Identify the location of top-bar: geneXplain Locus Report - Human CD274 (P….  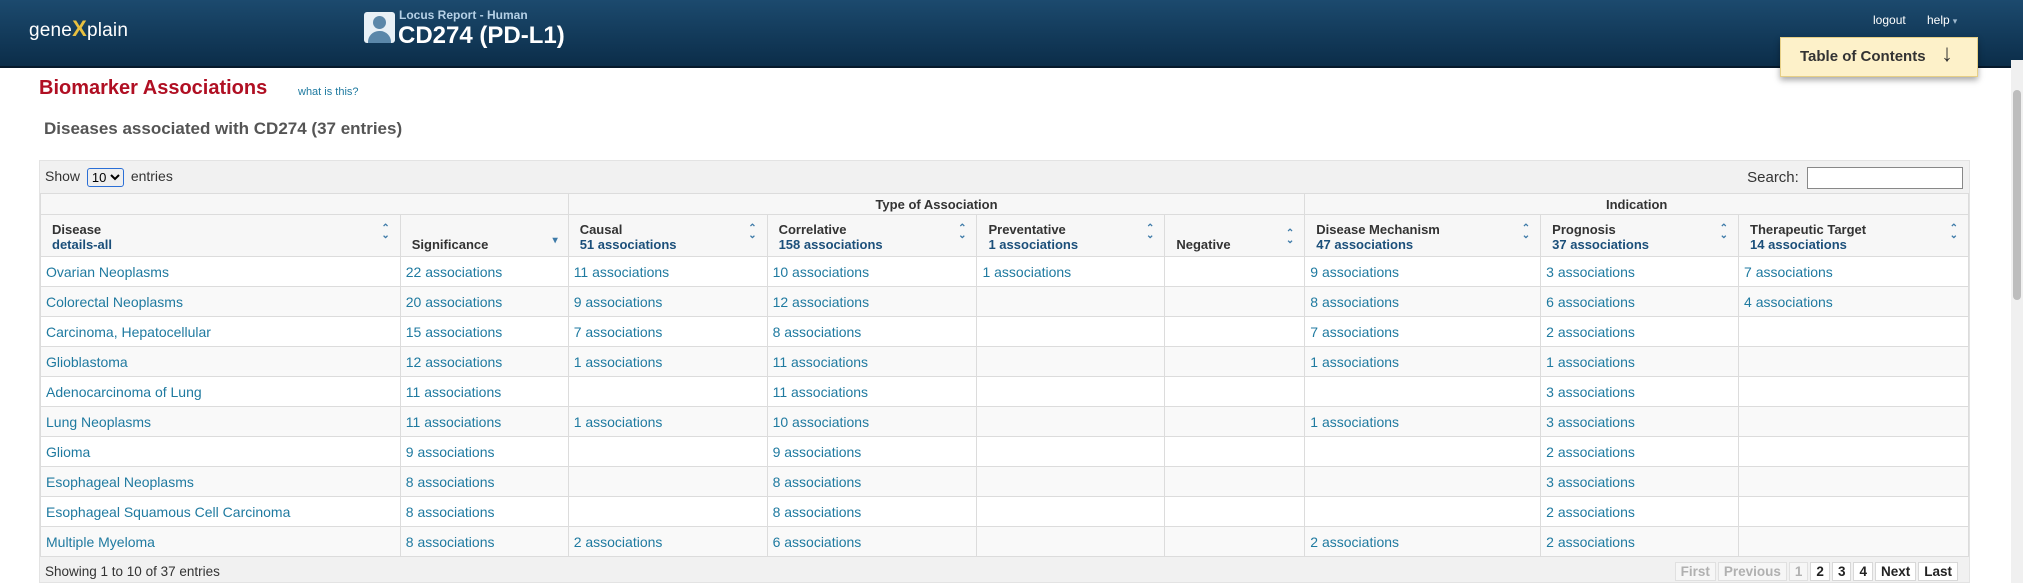
(1011, 34).